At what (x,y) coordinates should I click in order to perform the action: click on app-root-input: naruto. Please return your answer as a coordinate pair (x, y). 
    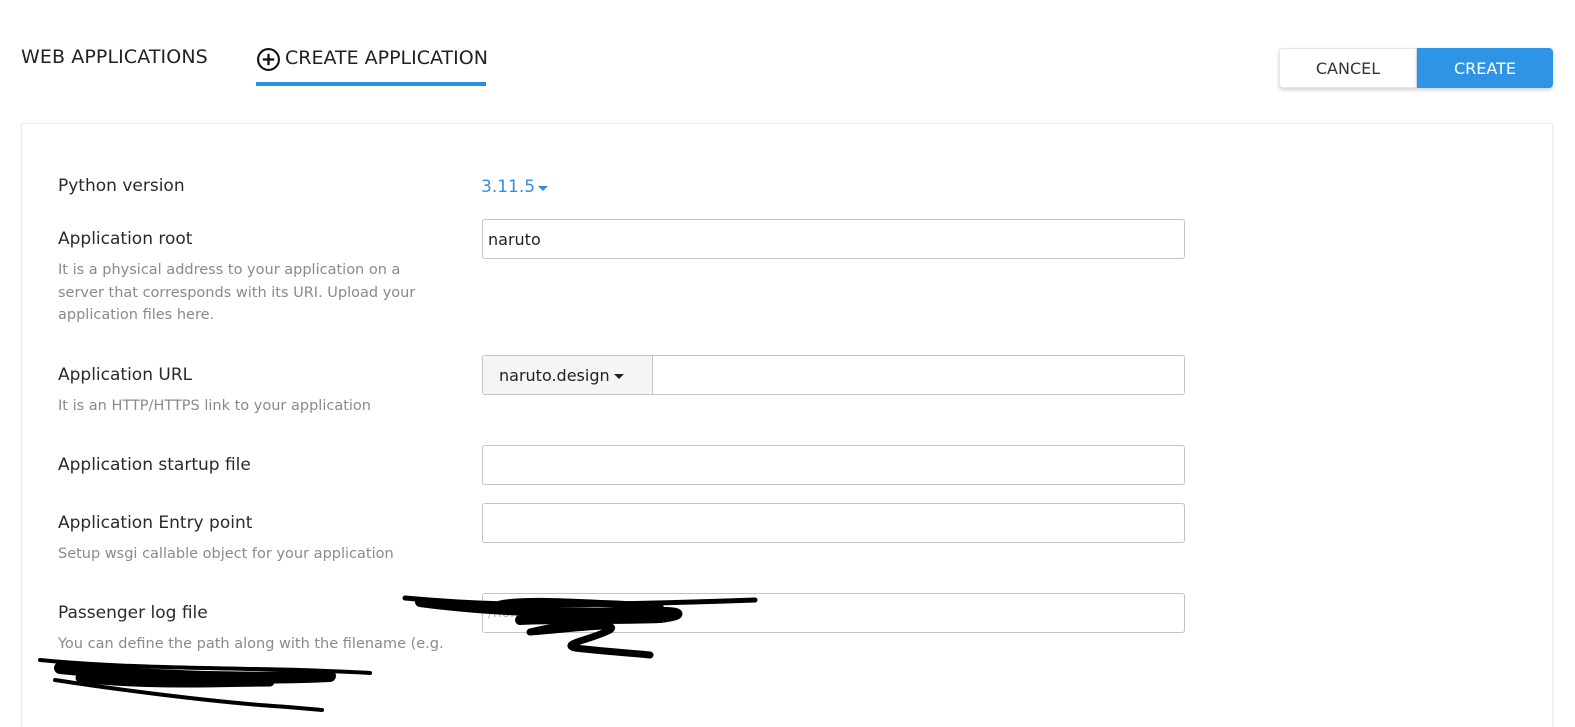
    Looking at the image, I should click on (833, 239).